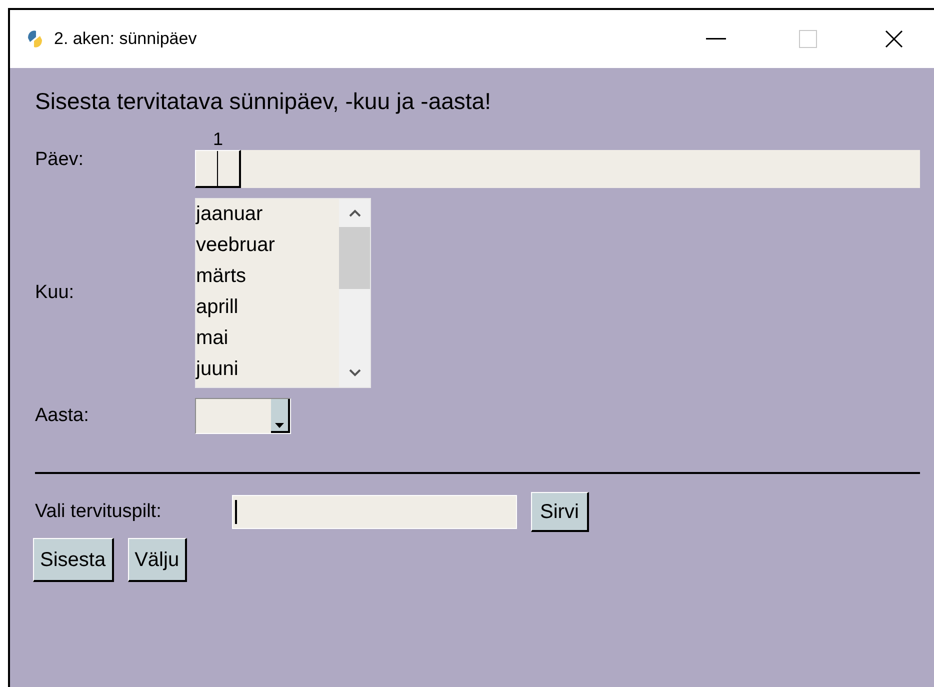 Image resolution: width=934 pixels, height=687 pixels. What do you see at coordinates (557, 169) in the screenshot?
I see `slider-track` at bounding box center [557, 169].